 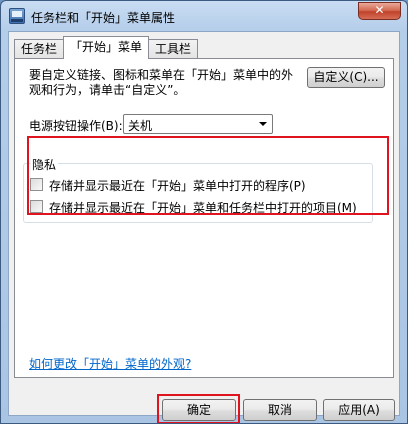 I want to click on instructions-text: 要自定义链接、图标和菜单在「开始」菜单中的外观和行为，请单击“自定义”。, so click(x=161, y=82).